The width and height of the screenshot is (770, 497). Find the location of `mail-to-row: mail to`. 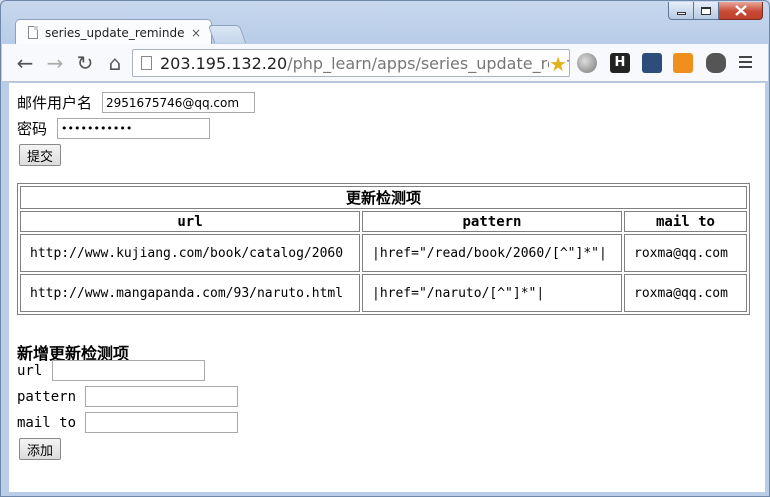

mail-to-row: mail to is located at coordinates (128, 422).